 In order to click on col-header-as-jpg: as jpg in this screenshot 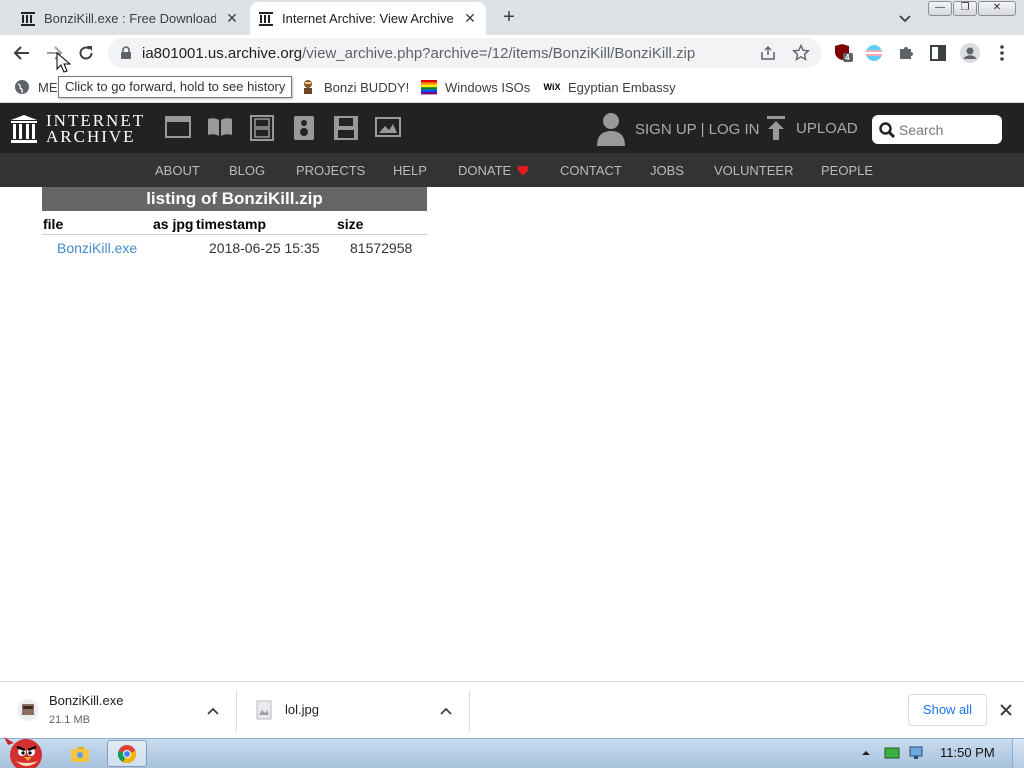, I will do `click(173, 224)`.